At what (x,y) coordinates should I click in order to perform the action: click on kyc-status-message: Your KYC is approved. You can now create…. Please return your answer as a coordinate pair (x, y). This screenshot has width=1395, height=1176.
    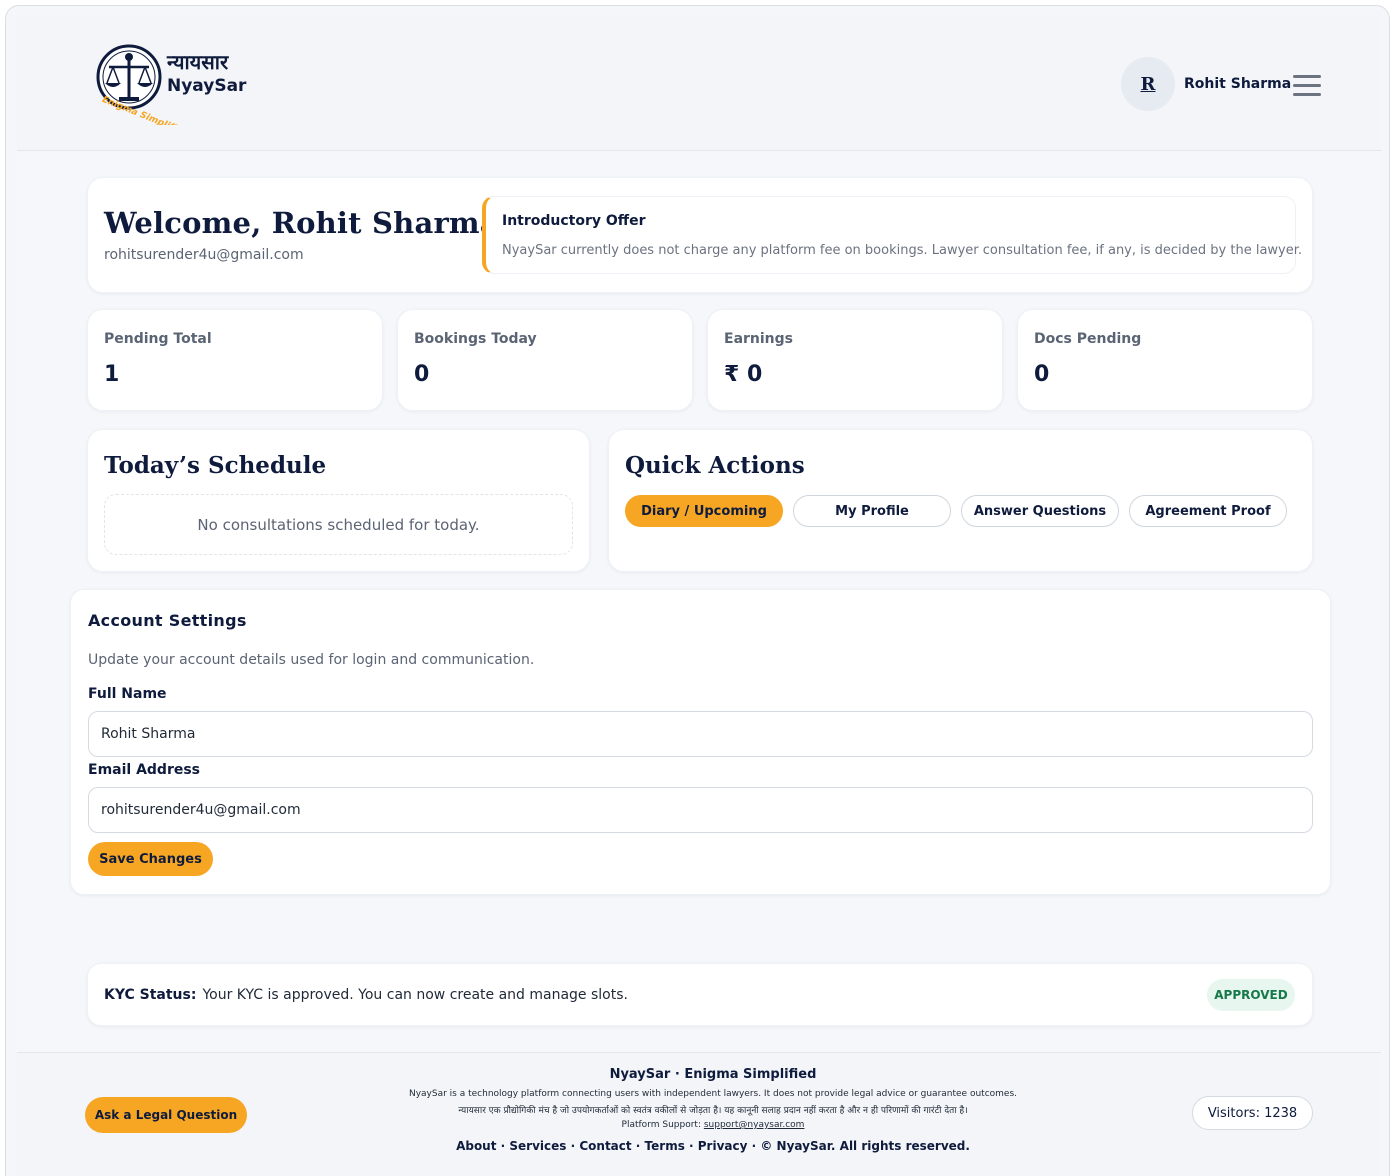
    Looking at the image, I should click on (415, 995).